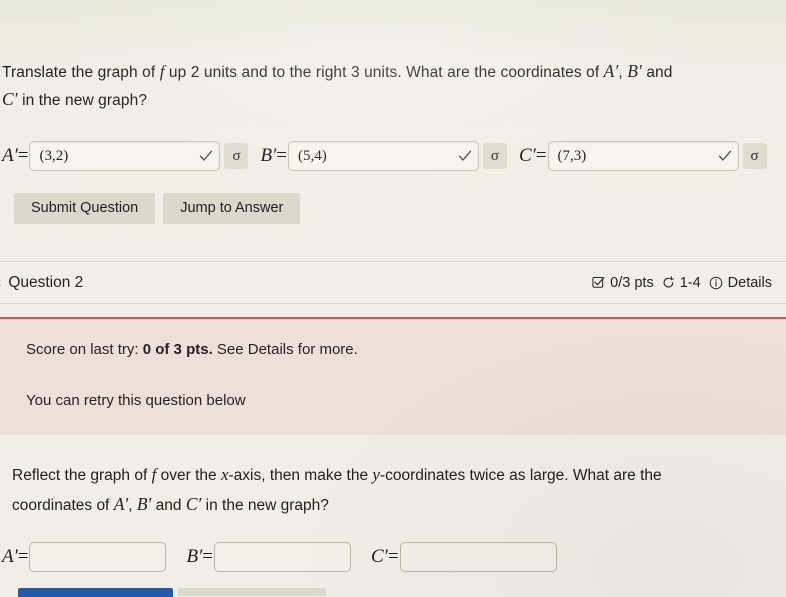  What do you see at coordinates (750, 283) in the screenshot?
I see `details-text: Details` at bounding box center [750, 283].